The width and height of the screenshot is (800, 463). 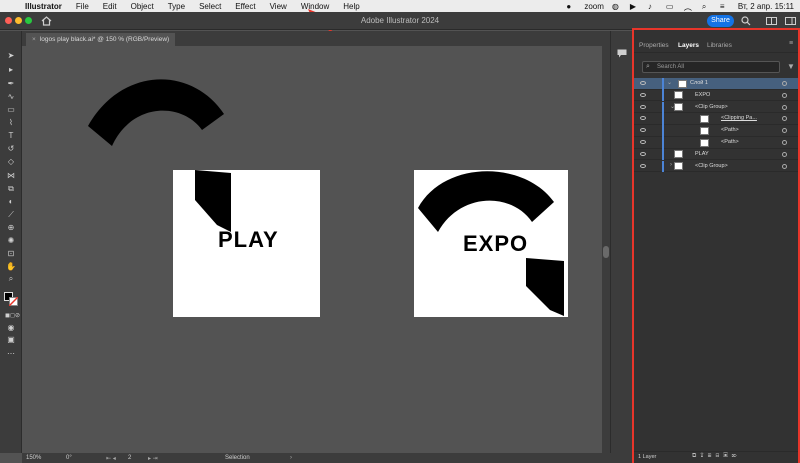 I want to click on expand-chevron-icon: ⌄, so click(x=669, y=82).